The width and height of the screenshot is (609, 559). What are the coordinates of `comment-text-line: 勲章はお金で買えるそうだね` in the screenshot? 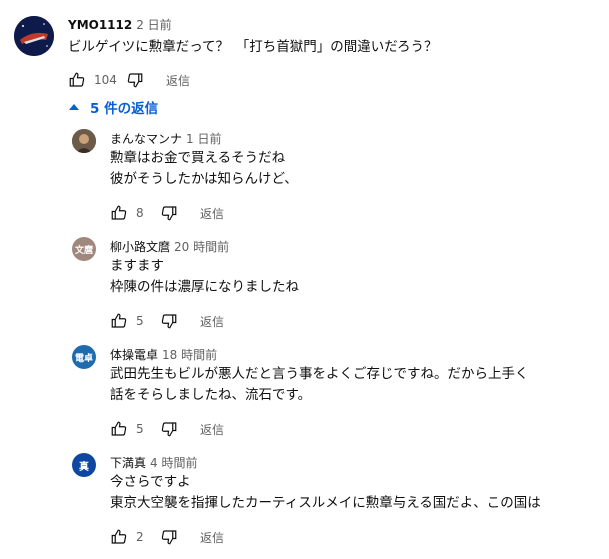 It's located at (198, 158).